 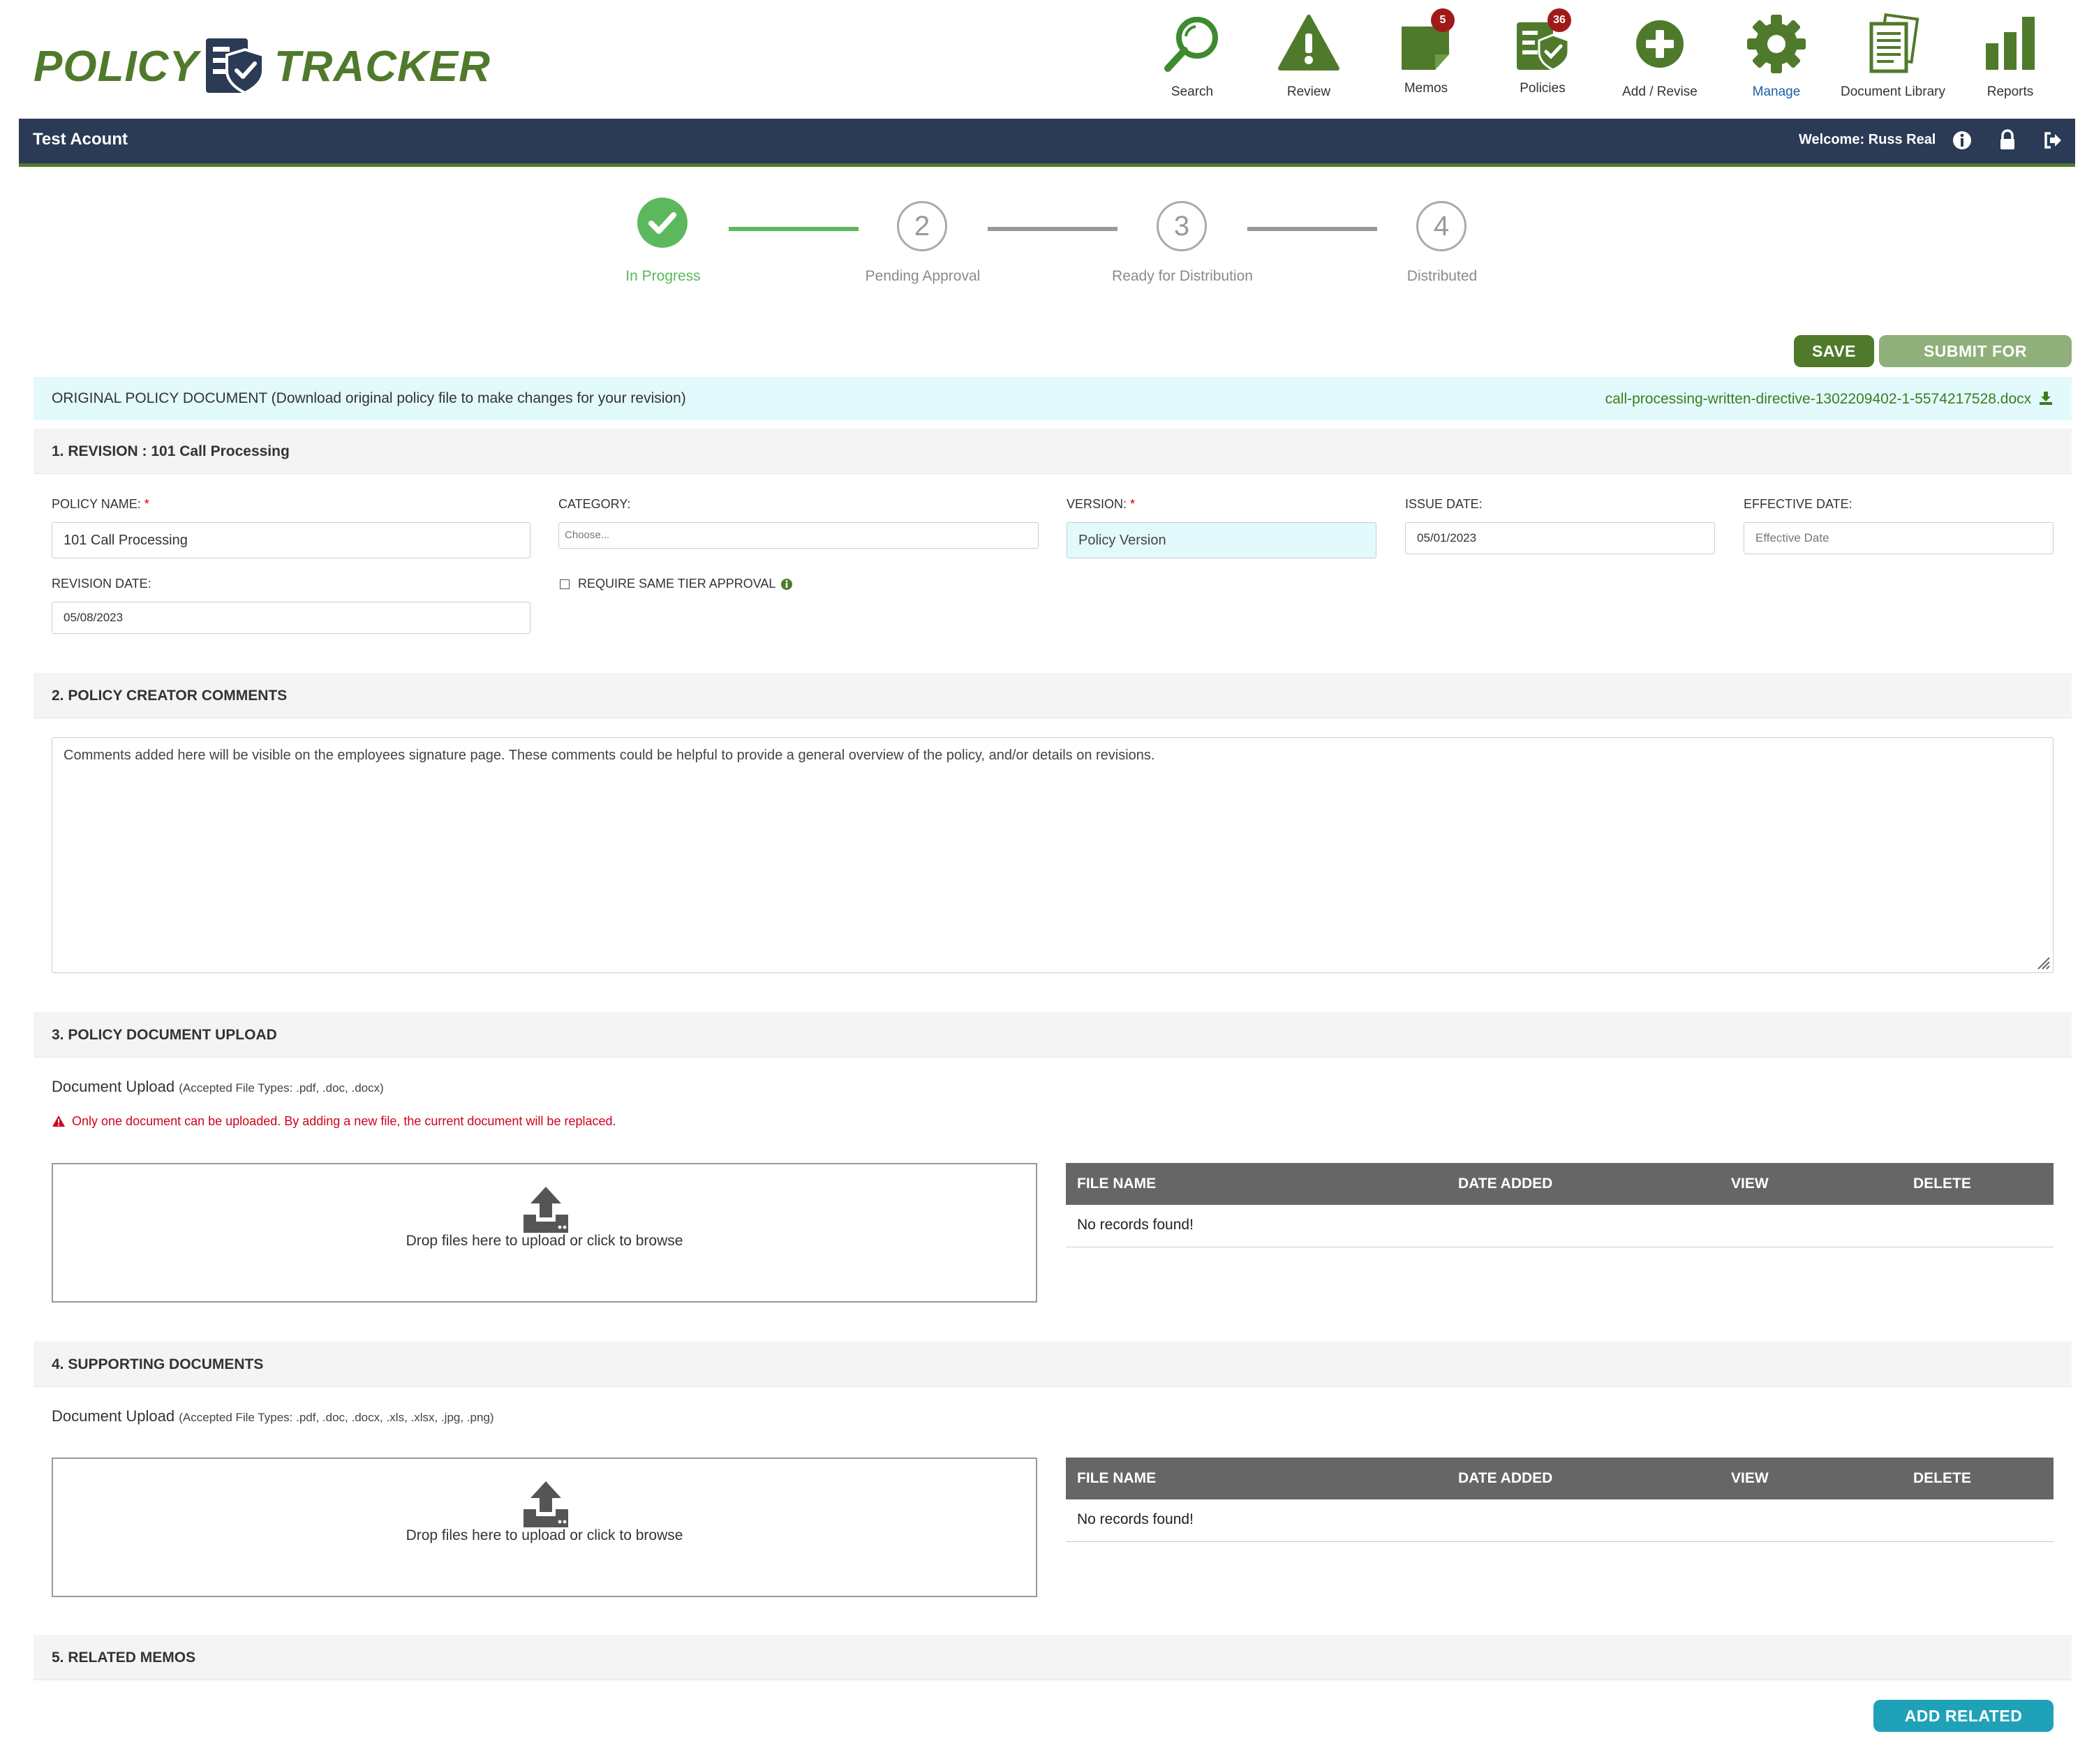 I want to click on policy-shield-icon, so click(x=235, y=66).